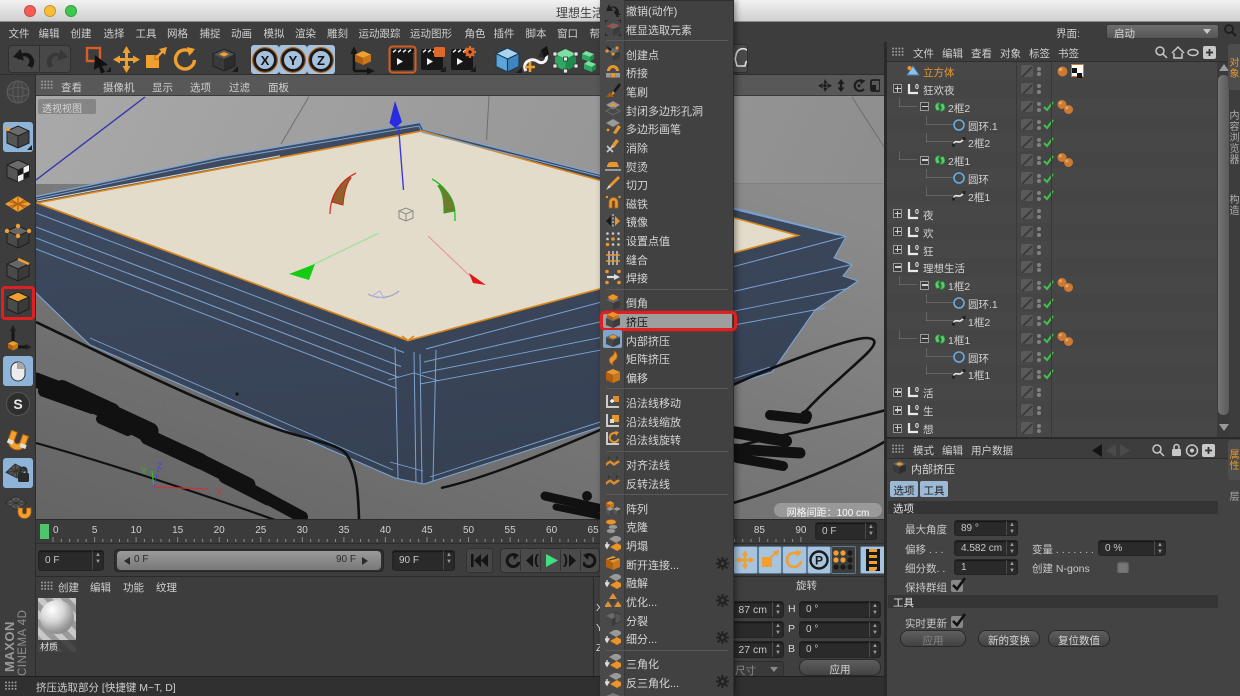  Describe the element at coordinates (17, 404) in the screenshot. I see `svg-text: S` at that location.